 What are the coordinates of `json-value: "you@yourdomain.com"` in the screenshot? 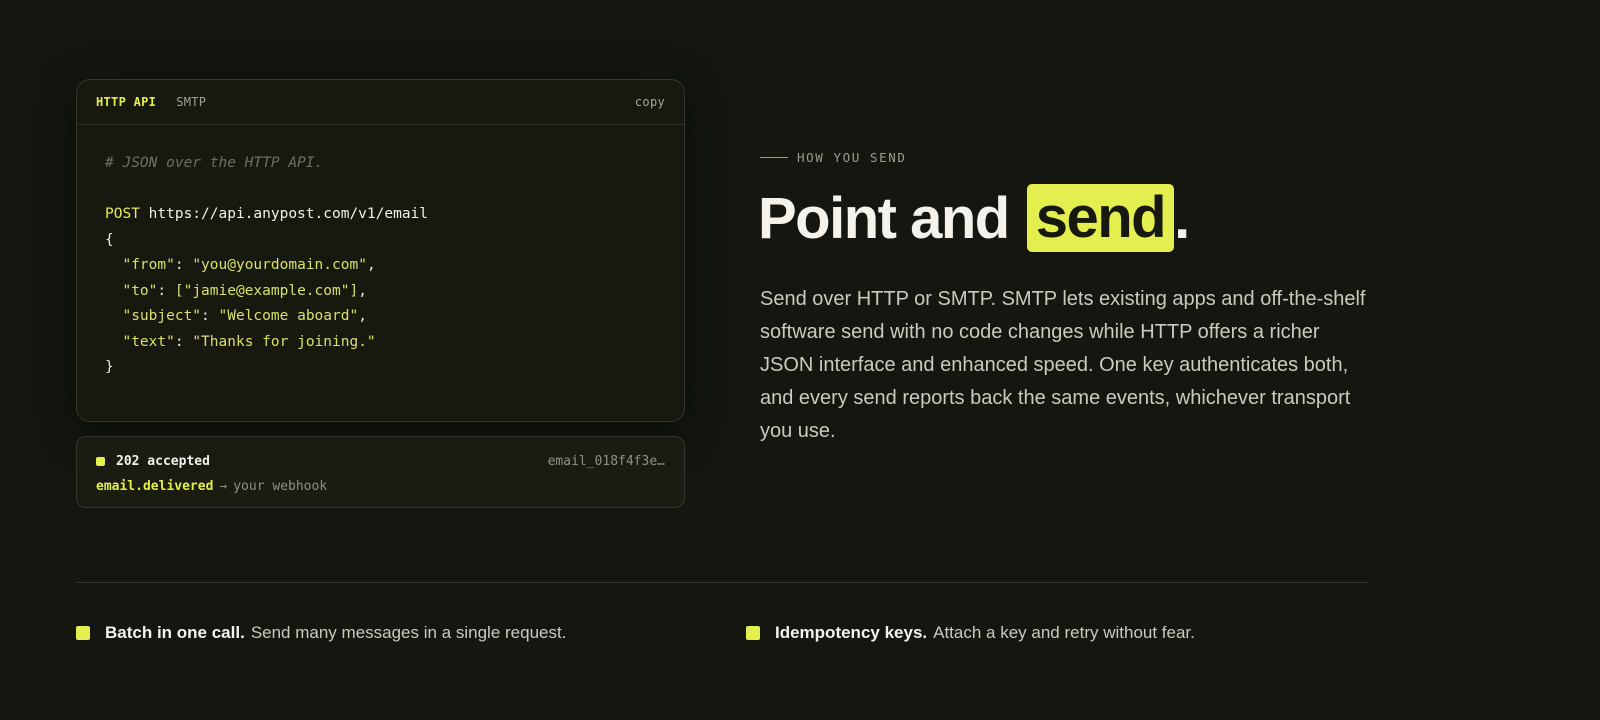 It's located at (279, 265).